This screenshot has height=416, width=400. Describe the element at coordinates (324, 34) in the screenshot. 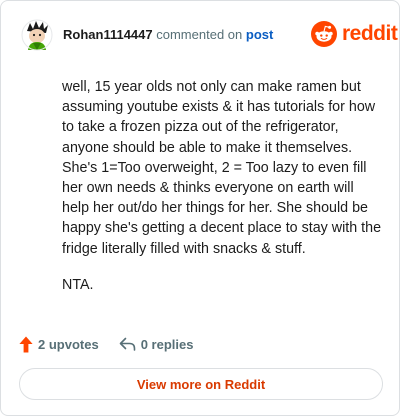

I see `reddit-snoo-icon` at that location.